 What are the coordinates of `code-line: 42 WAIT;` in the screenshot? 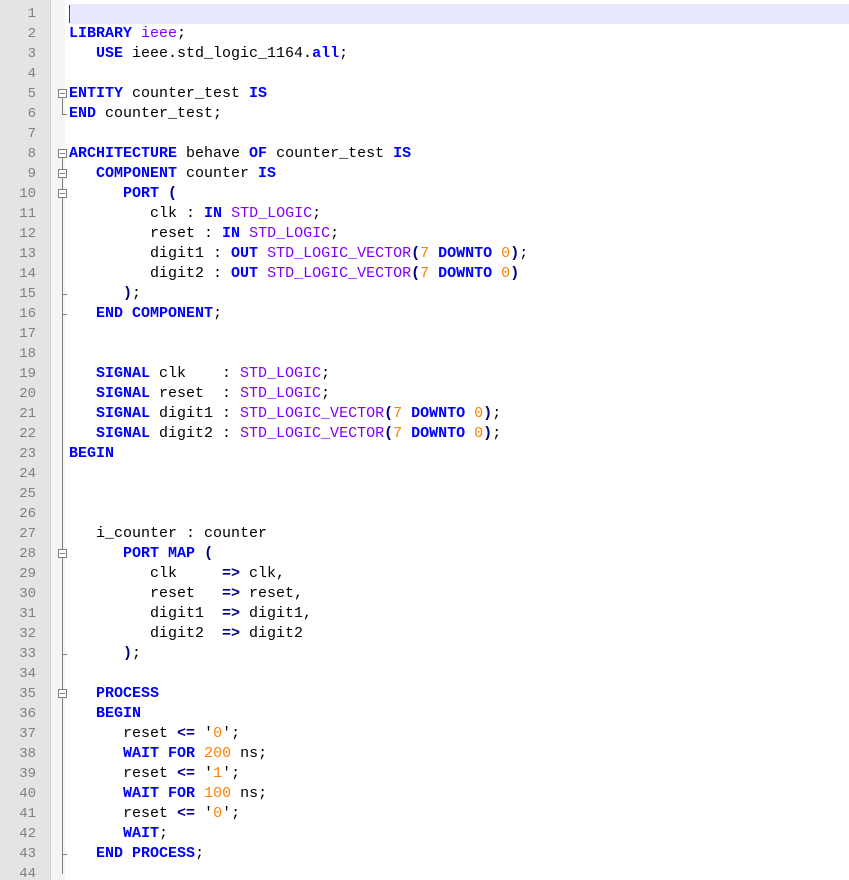 It's located at (424, 834).